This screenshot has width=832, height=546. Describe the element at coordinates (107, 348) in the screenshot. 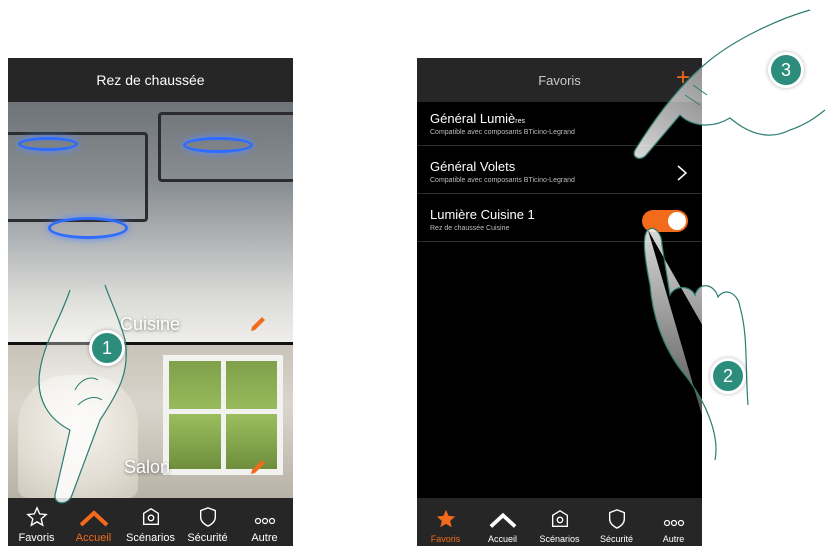

I see `step-badge-1: 1` at that location.